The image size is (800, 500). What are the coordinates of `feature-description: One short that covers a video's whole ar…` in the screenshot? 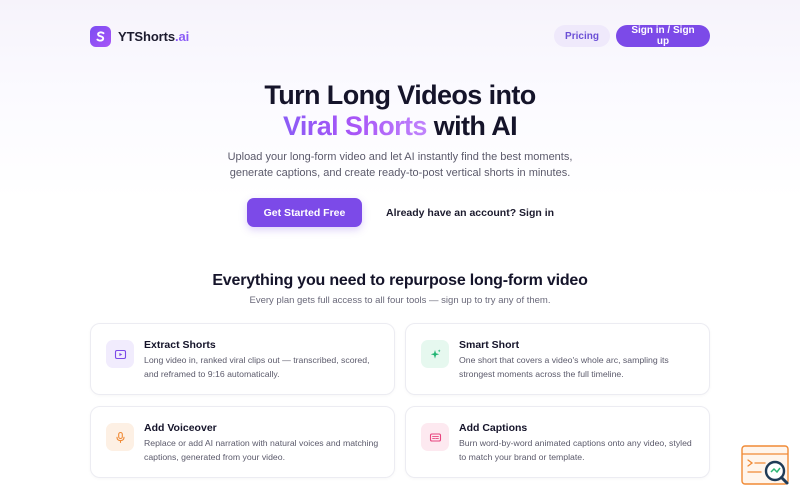 It's located at (564, 367).